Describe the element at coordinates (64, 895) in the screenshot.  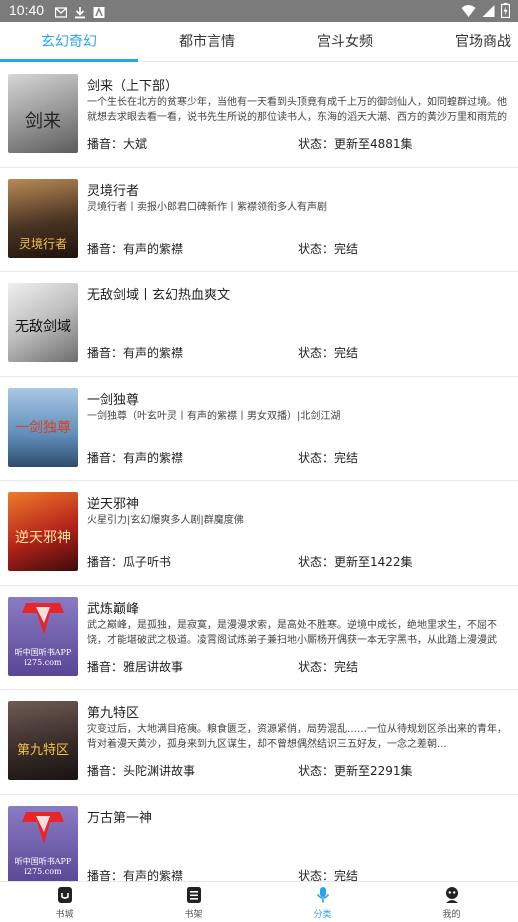
I see `bookstore-icon` at that location.